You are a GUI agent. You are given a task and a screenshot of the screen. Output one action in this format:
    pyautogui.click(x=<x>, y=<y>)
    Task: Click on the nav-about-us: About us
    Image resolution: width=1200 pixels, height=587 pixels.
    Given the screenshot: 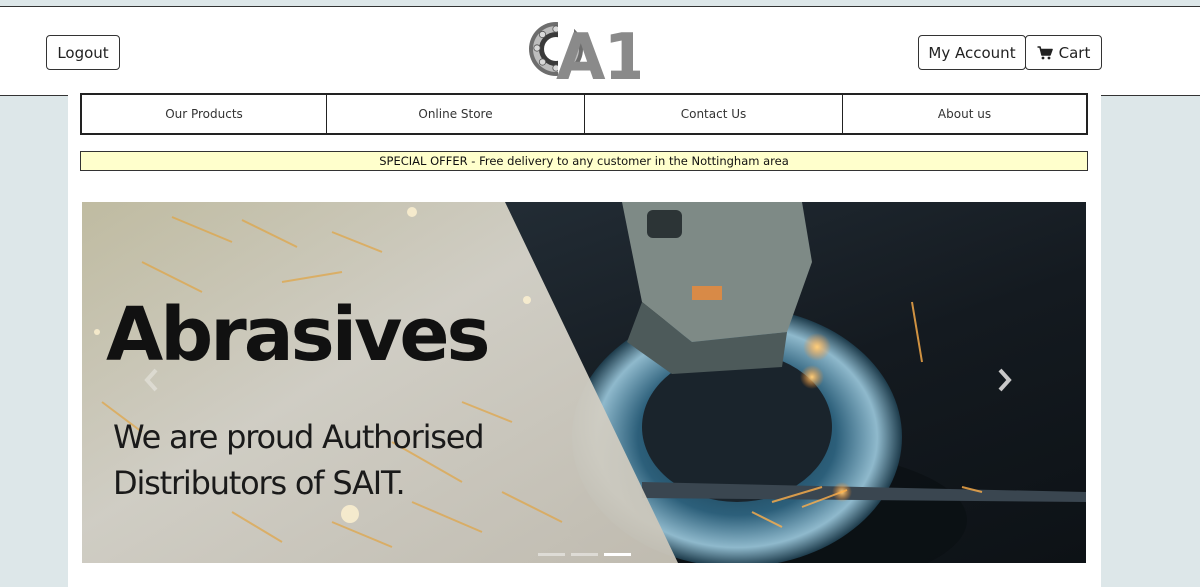 What is the action you would take?
    pyautogui.click(x=964, y=114)
    